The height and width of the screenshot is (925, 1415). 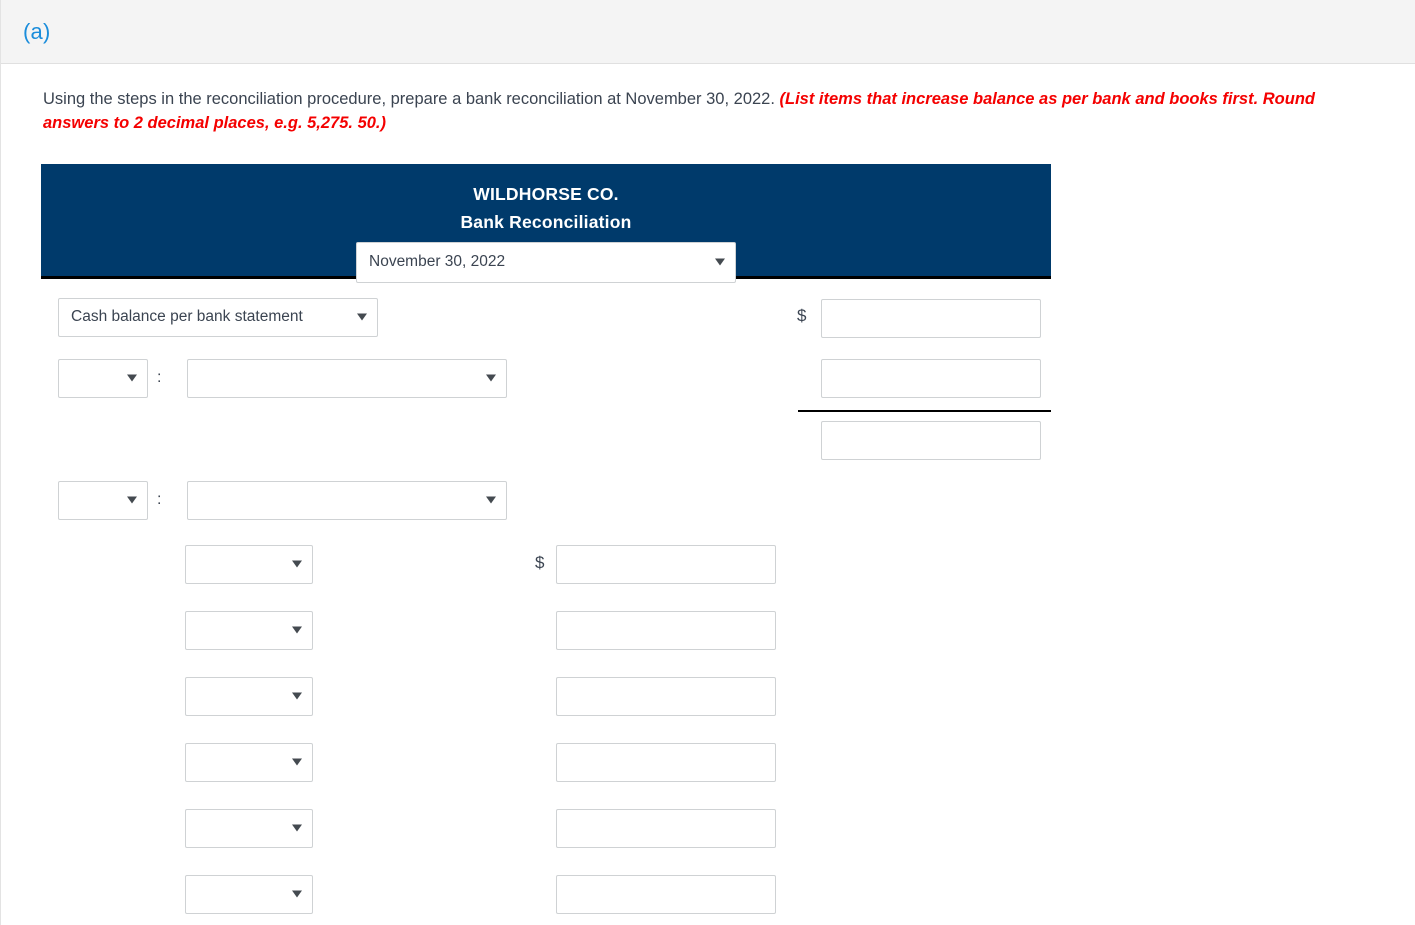 What do you see at coordinates (546, 262) in the screenshot?
I see `statement-date-select: November 30, 2022` at bounding box center [546, 262].